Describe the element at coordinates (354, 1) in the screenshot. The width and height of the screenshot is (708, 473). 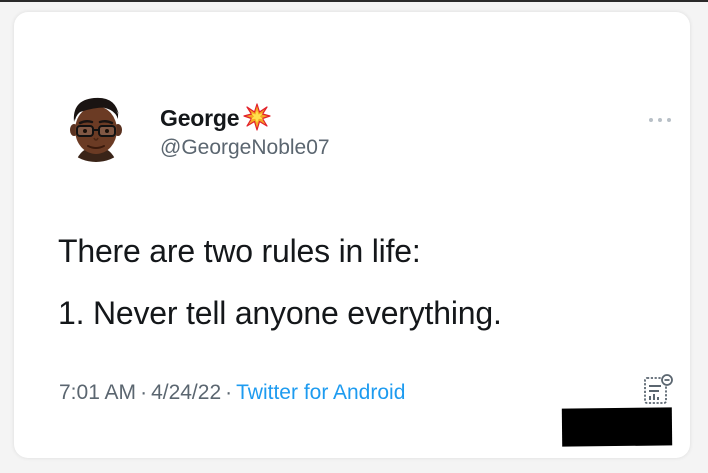
I see `top-border` at that location.